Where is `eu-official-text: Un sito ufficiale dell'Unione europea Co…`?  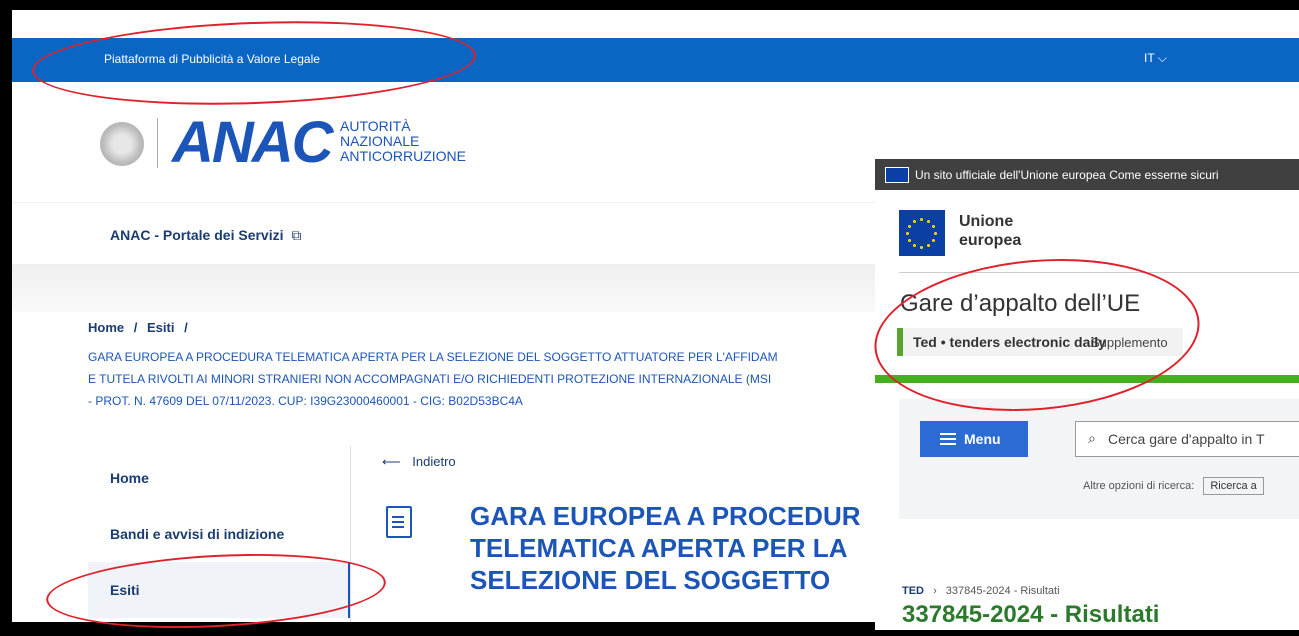
eu-official-text: Un sito ufficiale dell'Unione europea Co… is located at coordinates (1067, 175).